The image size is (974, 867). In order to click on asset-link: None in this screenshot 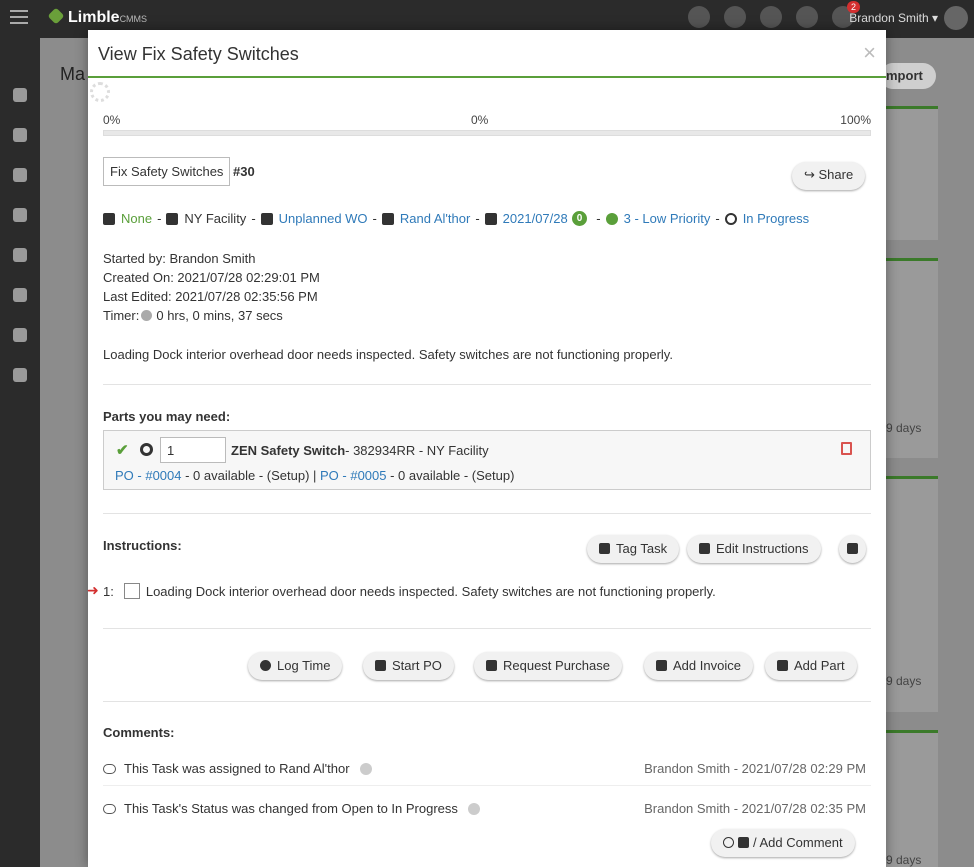, I will do `click(136, 218)`.